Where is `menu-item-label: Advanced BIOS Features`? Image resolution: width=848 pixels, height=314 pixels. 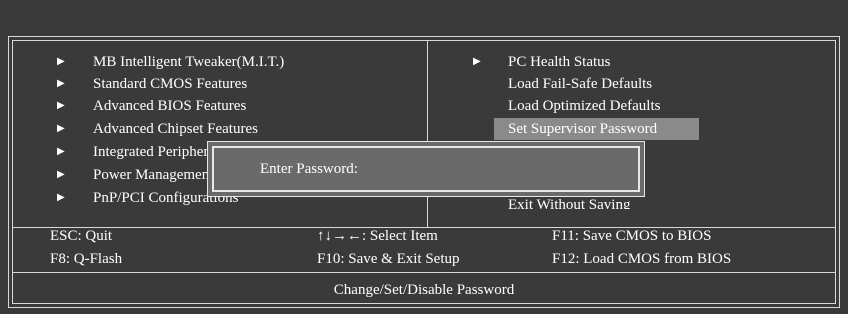 menu-item-label: Advanced BIOS Features is located at coordinates (170, 106).